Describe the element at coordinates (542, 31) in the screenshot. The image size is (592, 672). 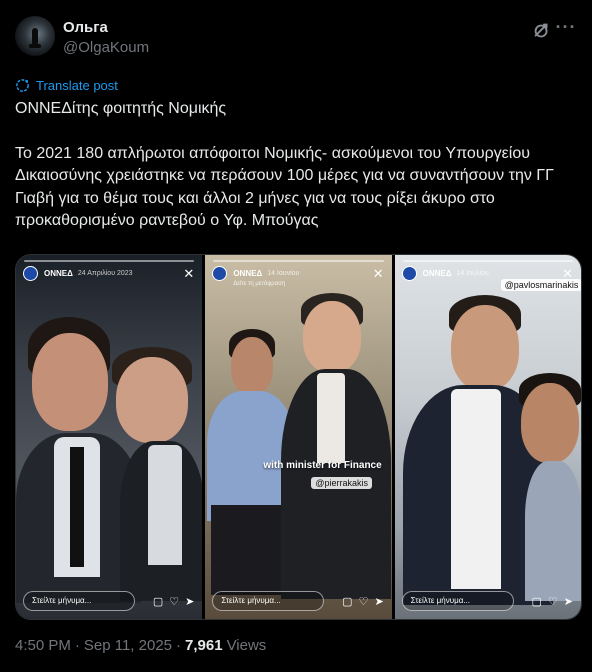
I see `grok-icon` at that location.